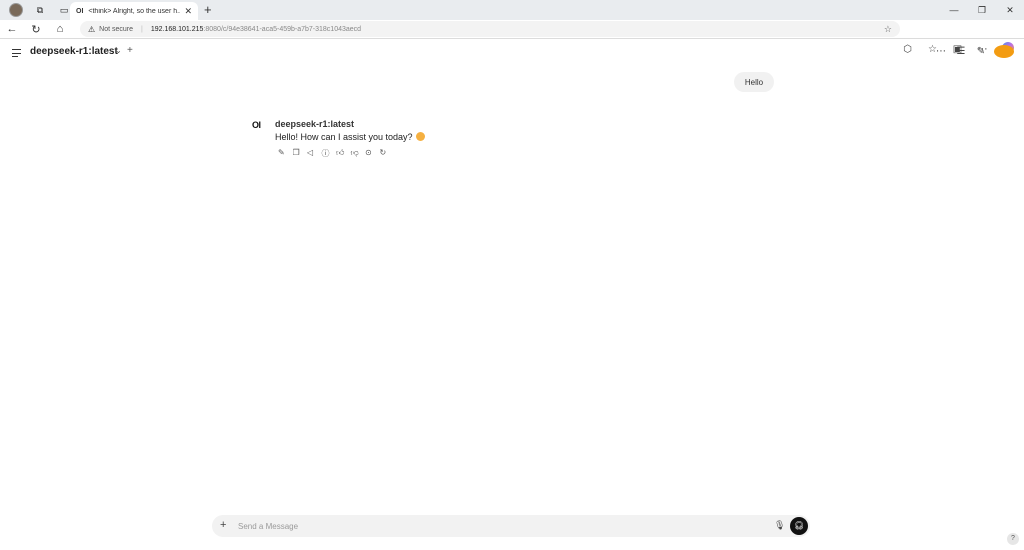 This screenshot has width=1024, height=550. Describe the element at coordinates (372, 153) in the screenshot. I see `continue-icon: ⊙` at that location.